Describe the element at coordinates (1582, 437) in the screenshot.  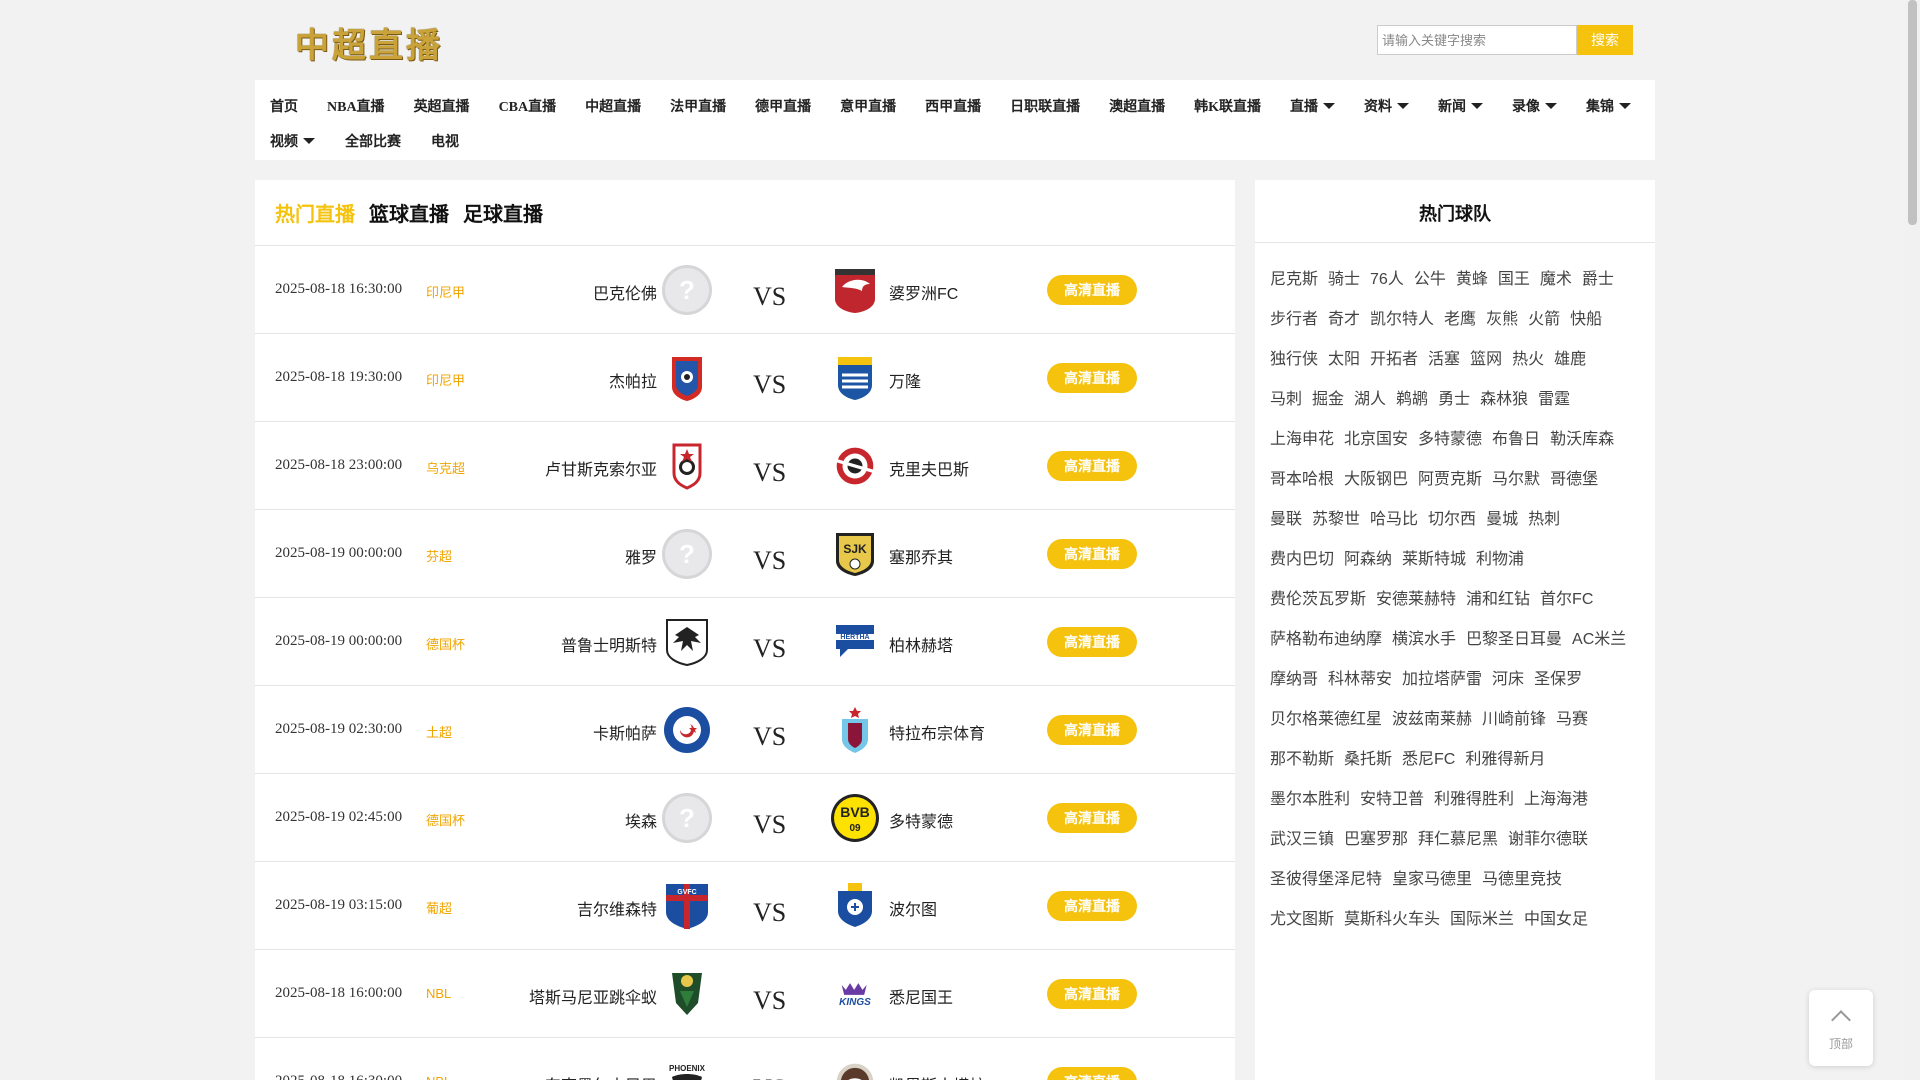
I see `team-link: 勒沃库森` at that location.